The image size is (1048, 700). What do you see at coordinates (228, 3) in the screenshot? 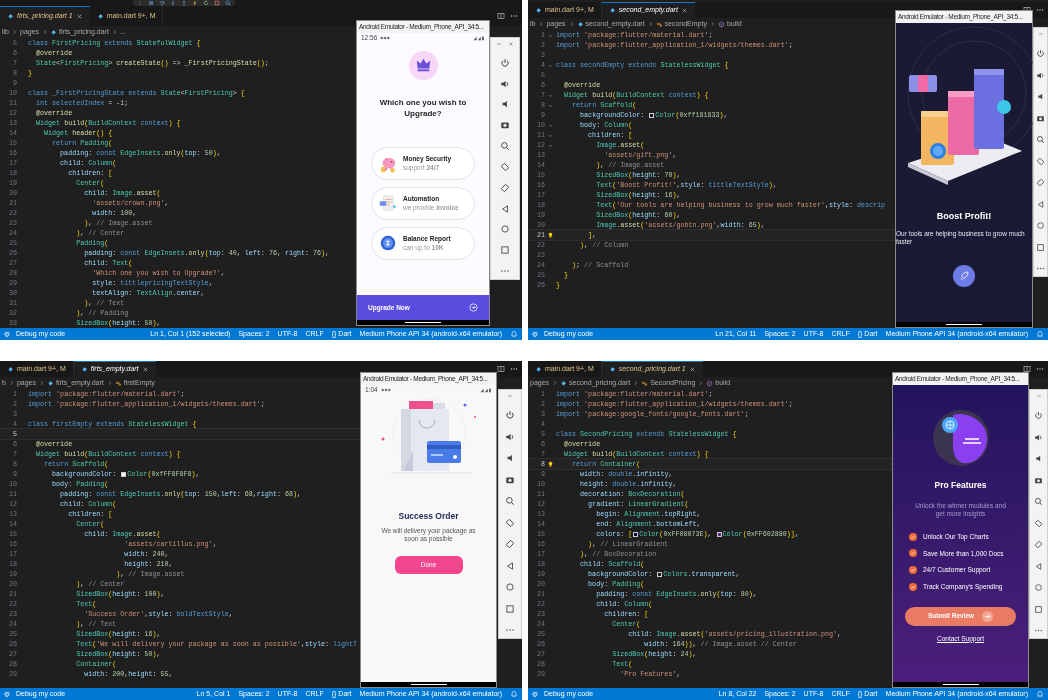
I see `devtools-icon` at bounding box center [228, 3].